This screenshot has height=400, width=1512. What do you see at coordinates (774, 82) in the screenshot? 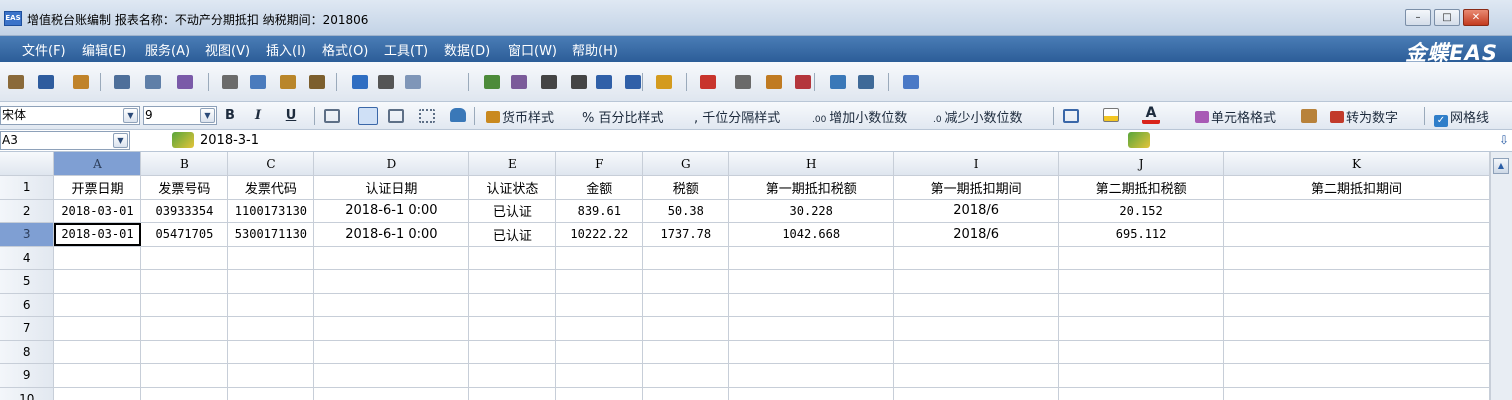
I see `chart-icon` at bounding box center [774, 82].